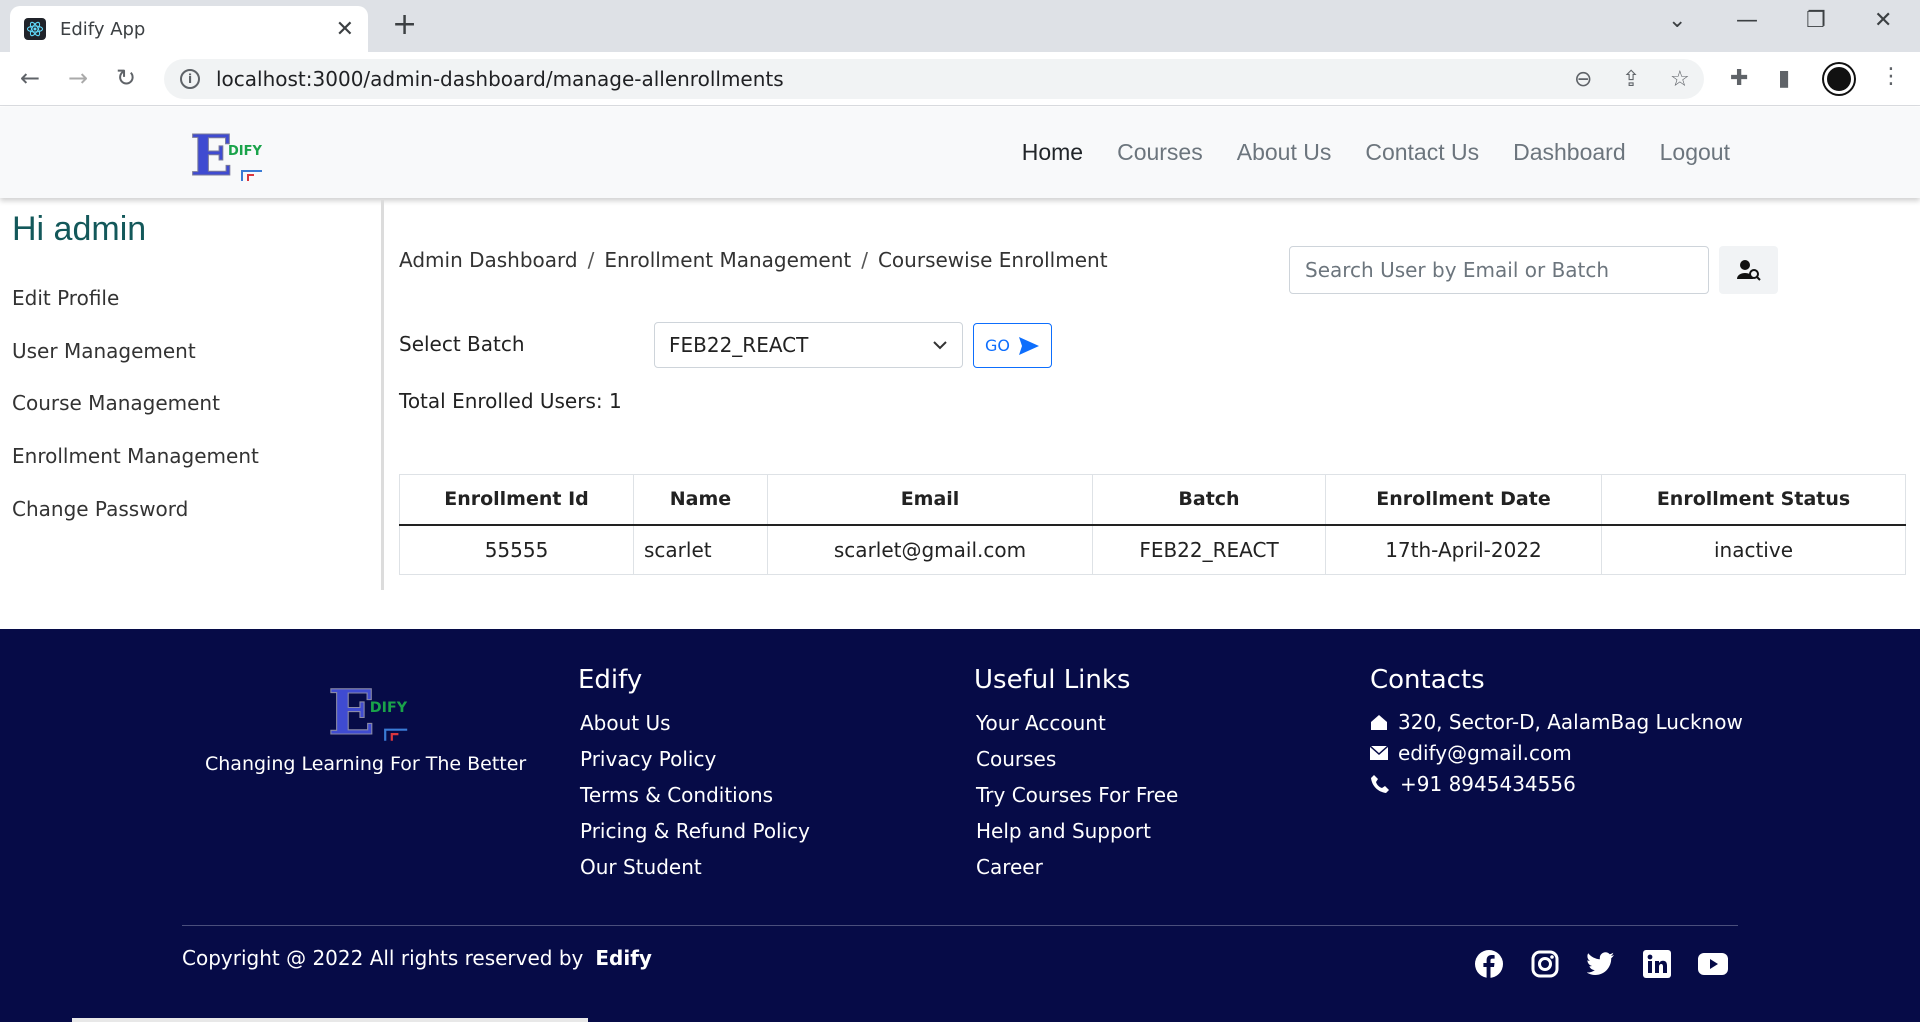 The height and width of the screenshot is (1022, 1920). What do you see at coordinates (1569, 152) in the screenshot?
I see `nav-dashboard: Dashboard` at bounding box center [1569, 152].